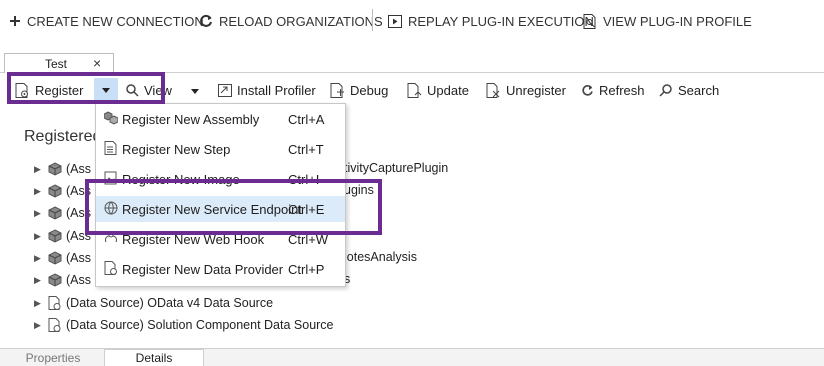 Image resolution: width=824 pixels, height=366 pixels. Describe the element at coordinates (56, 64) in the screenshot. I see `tab-test-label: Test` at that location.